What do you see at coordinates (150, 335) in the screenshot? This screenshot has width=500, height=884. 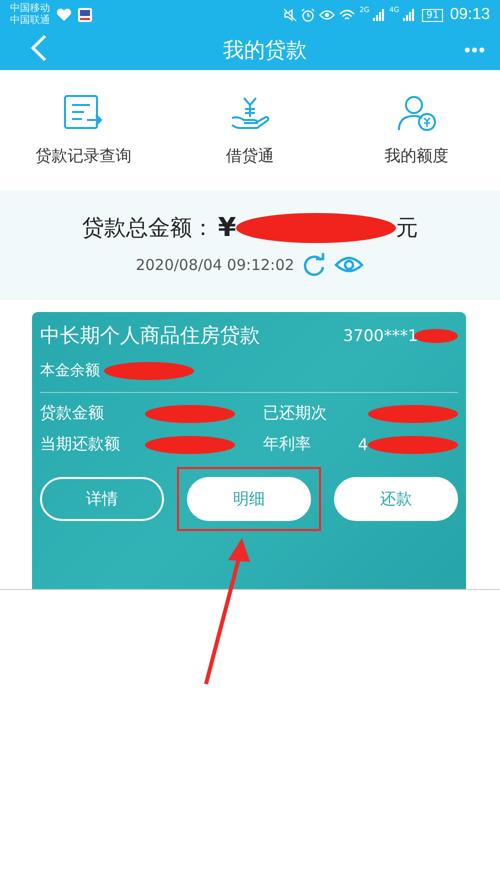 I see `loan-name: 中长期个人商品住房贷款` at bounding box center [150, 335].